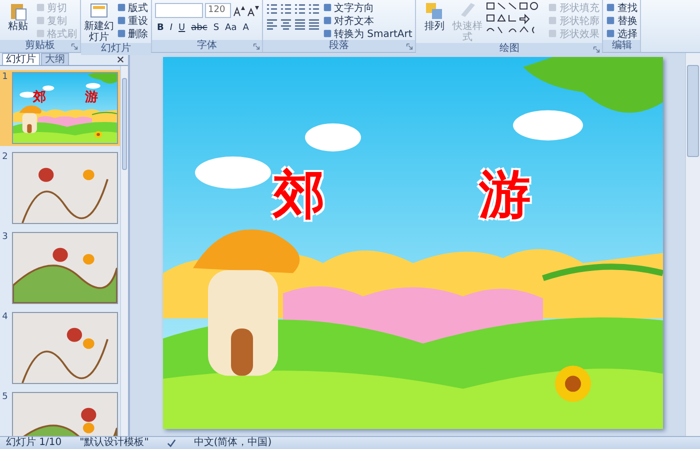  What do you see at coordinates (367, 33) in the screenshot?
I see `ribbon-button: 转换为 SmartArt` at bounding box center [367, 33].